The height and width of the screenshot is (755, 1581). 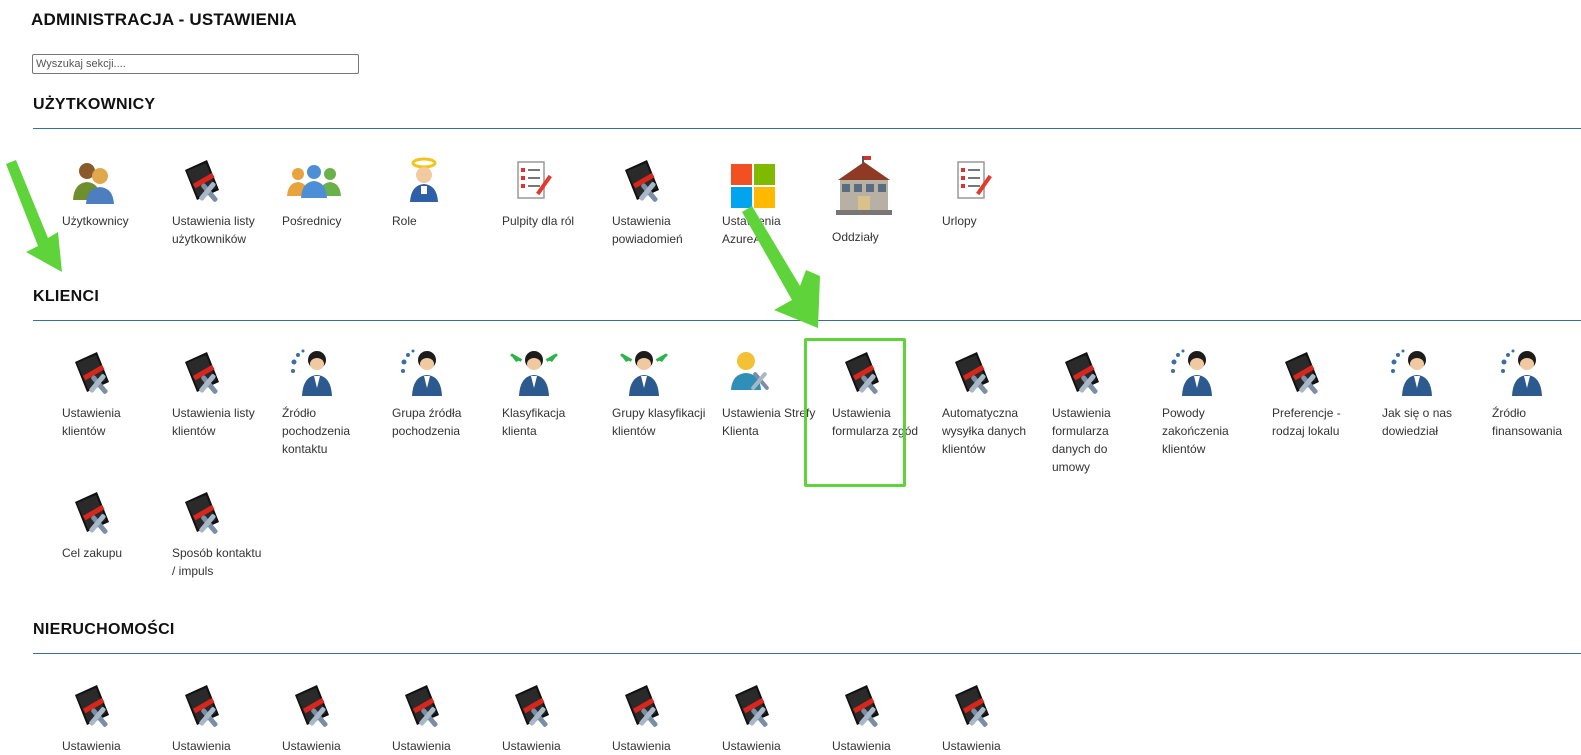 I want to click on settings-tile: Role, so click(x=424, y=211).